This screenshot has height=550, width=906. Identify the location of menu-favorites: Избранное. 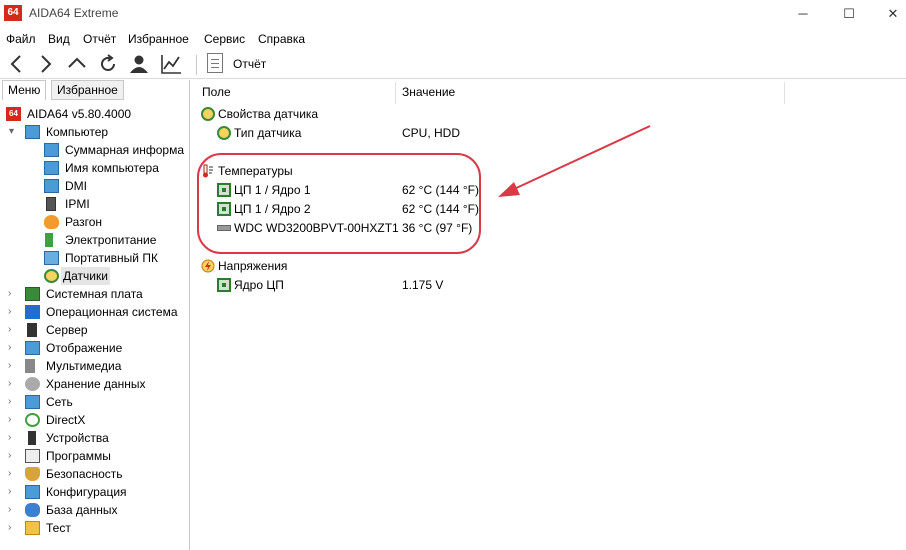
(158, 39).